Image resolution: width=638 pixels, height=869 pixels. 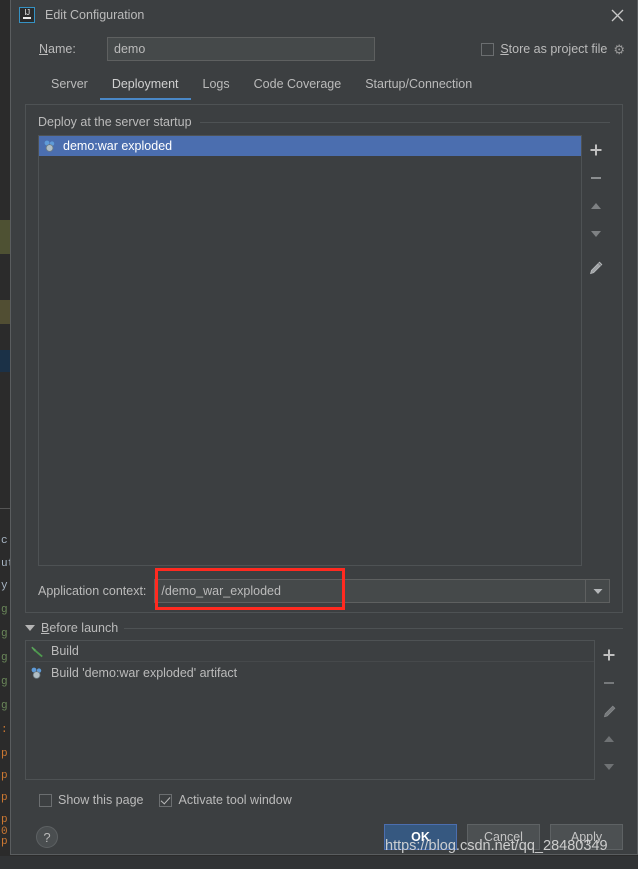 What do you see at coordinates (65, 651) in the screenshot?
I see `before-launch-item-label: Build` at bounding box center [65, 651].